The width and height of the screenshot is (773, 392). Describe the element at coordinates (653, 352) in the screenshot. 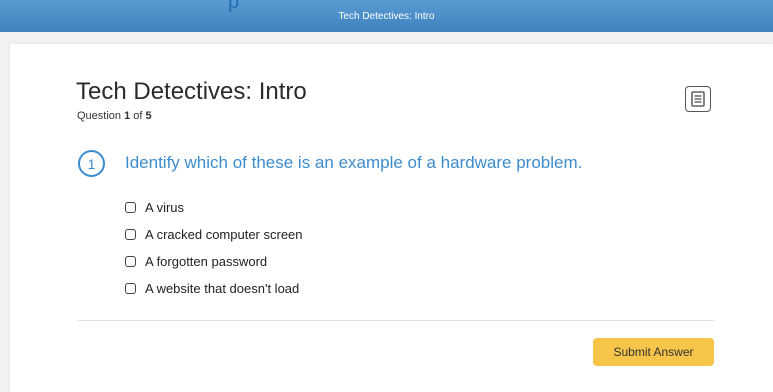

I see `submit-answer-button: Submit Answer` at that location.